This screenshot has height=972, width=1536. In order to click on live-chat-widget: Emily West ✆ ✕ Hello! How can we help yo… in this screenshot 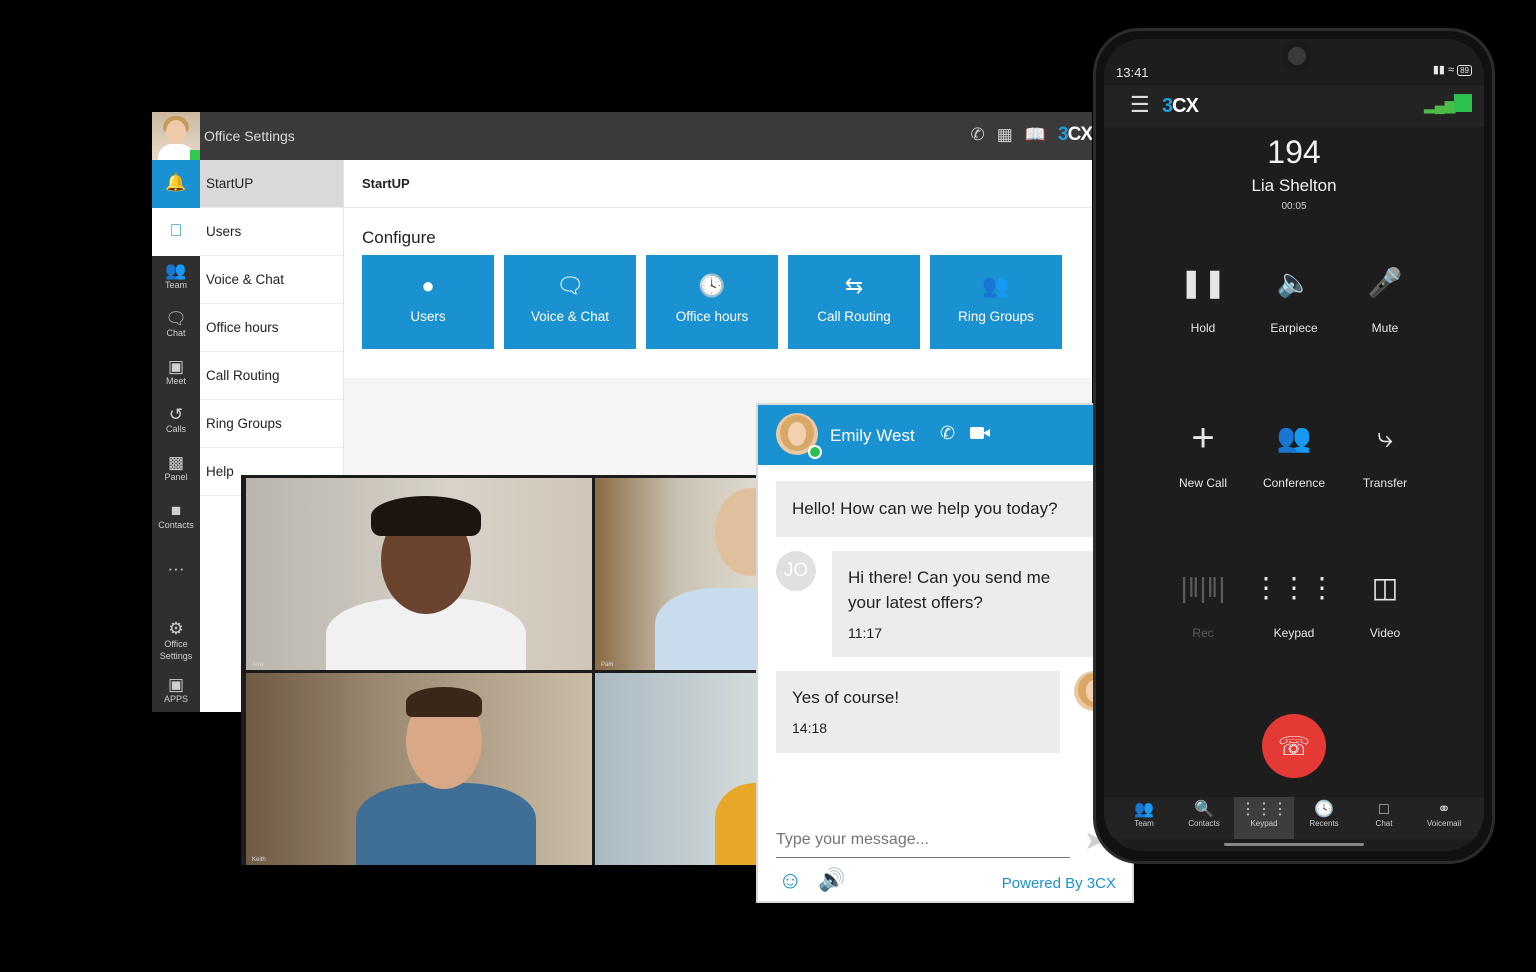, I will do `click(945, 653)`.